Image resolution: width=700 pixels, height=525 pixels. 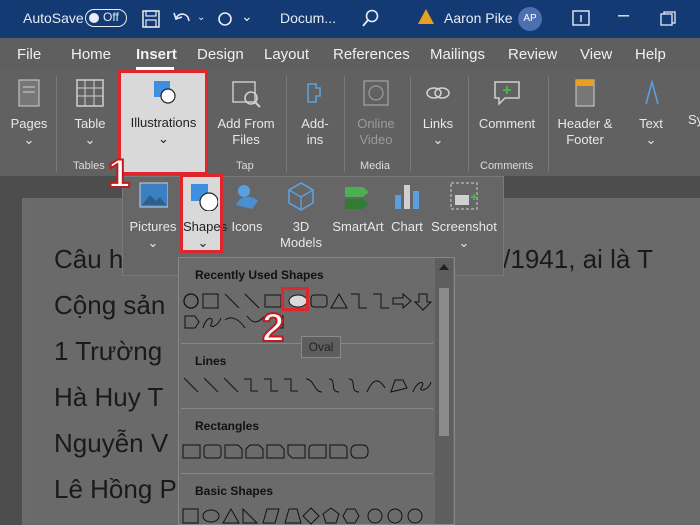 What do you see at coordinates (232, 301) in the screenshot?
I see `line-shape-icon` at bounding box center [232, 301].